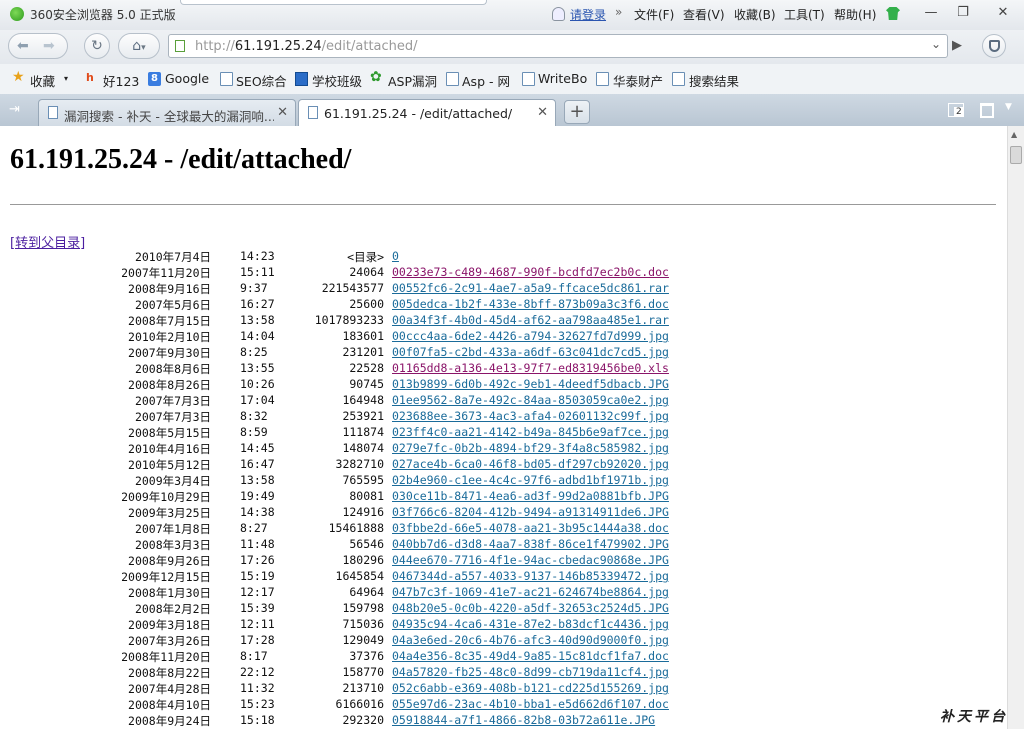 The width and height of the screenshot is (1024, 729). Describe the element at coordinates (356, 528) in the screenshot. I see `entry-size: 15461888` at that location.